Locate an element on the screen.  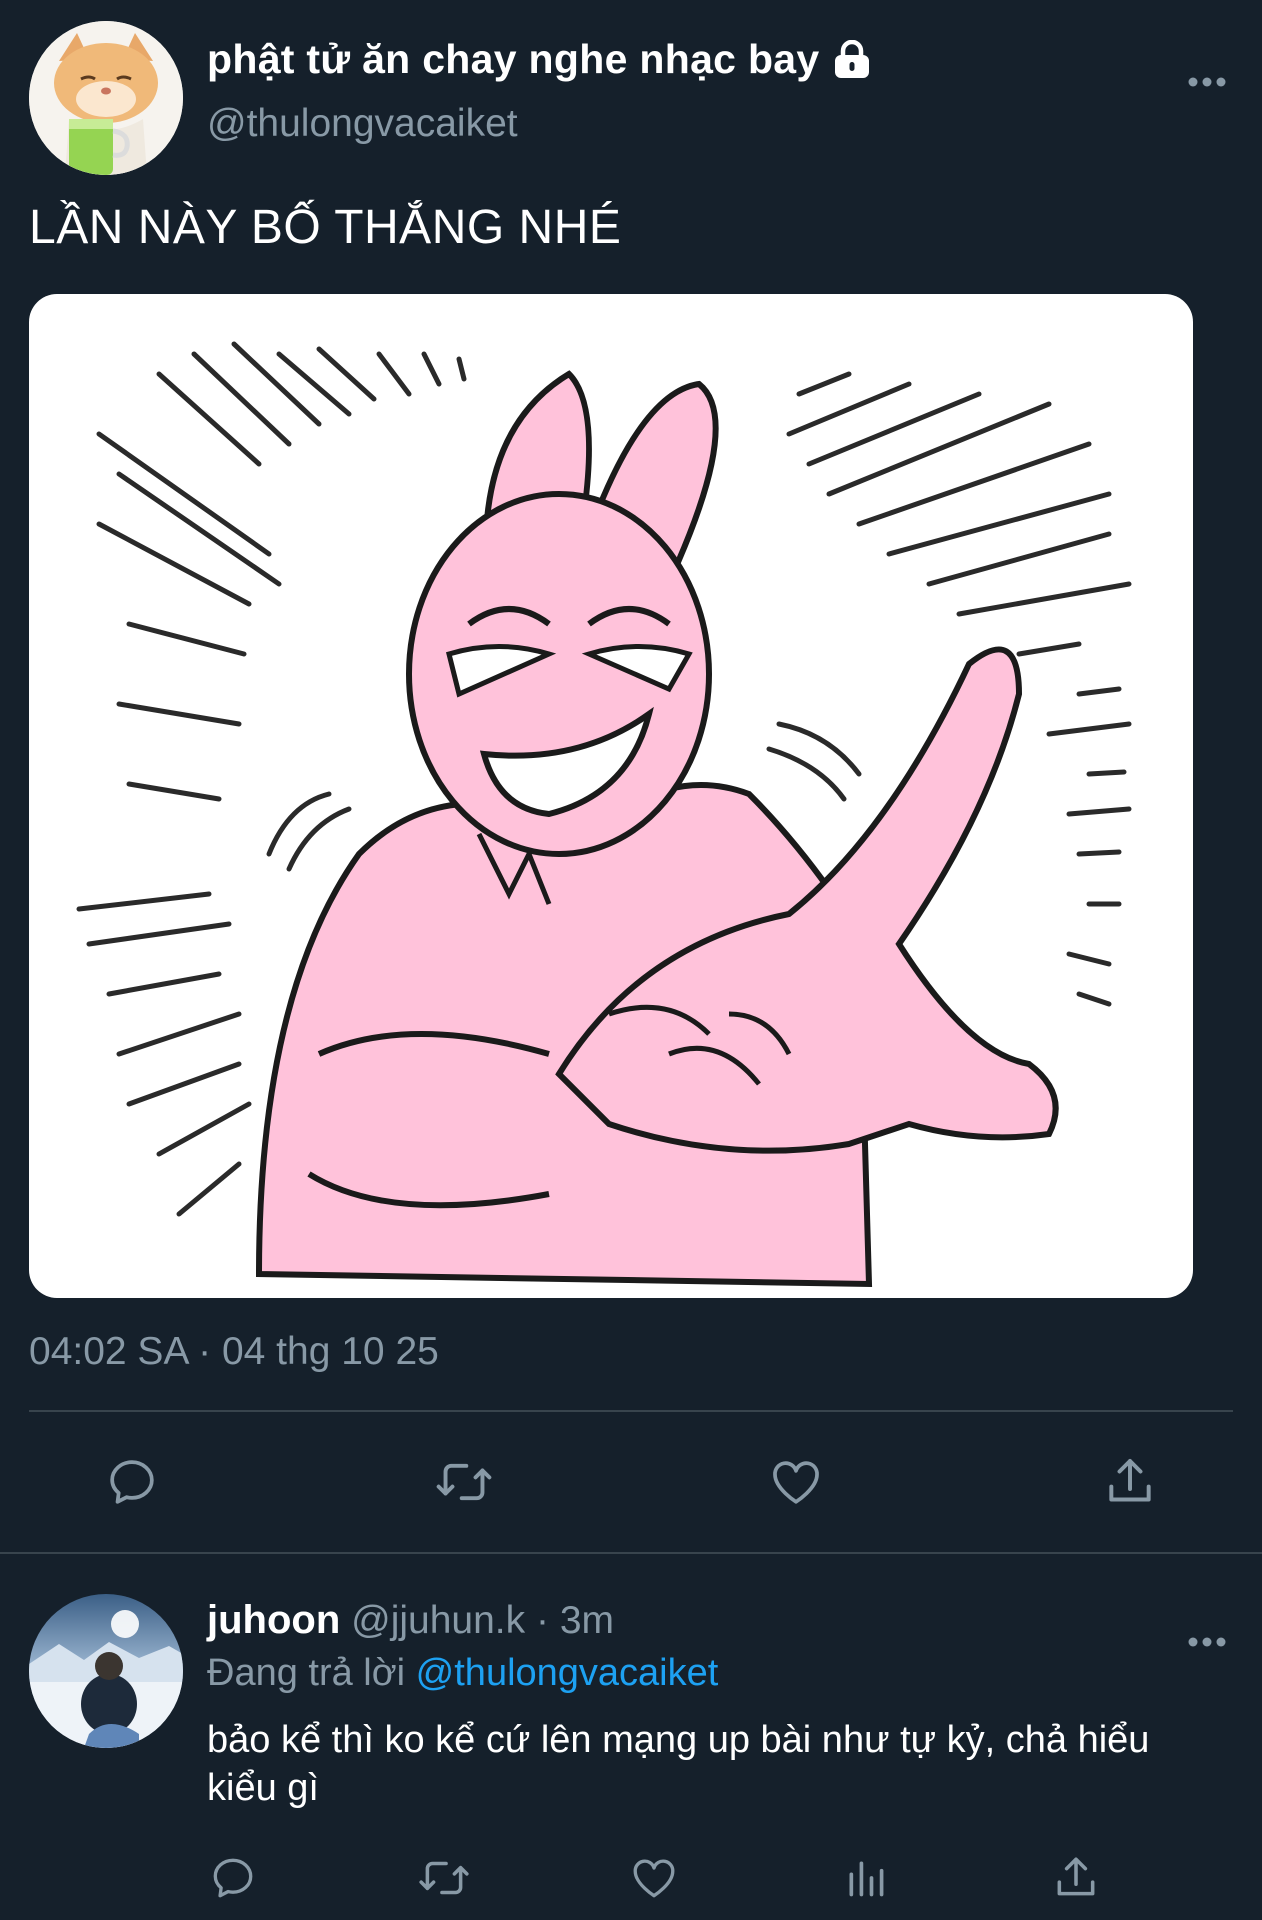
reply-retweet-button is located at coordinates (444, 1878).